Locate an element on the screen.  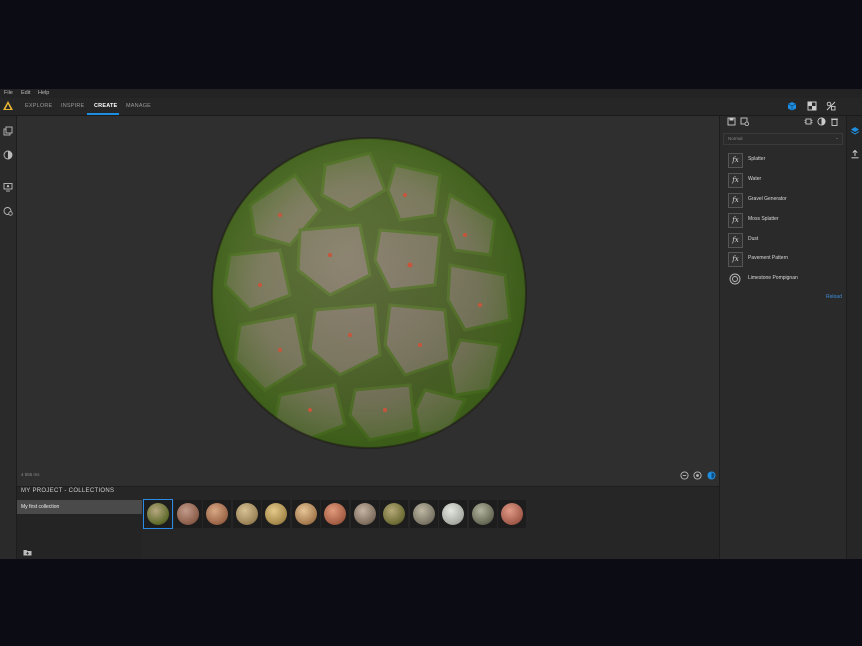
mask-icon is located at coordinates (821, 121).